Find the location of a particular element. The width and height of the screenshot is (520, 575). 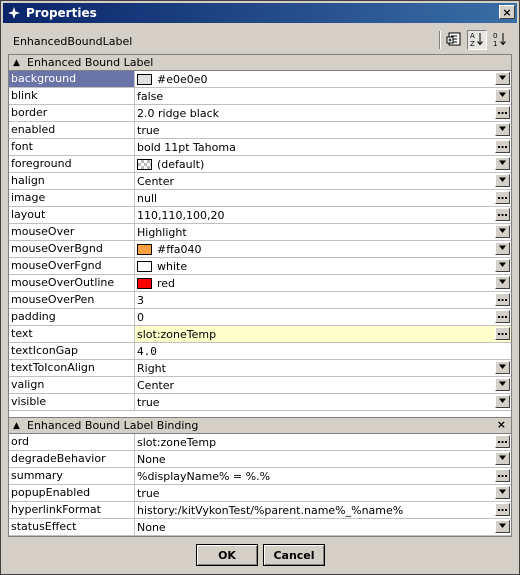

property-name: text is located at coordinates (72, 334).